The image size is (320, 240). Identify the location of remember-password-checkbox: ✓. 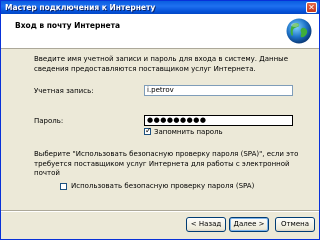
(148, 130).